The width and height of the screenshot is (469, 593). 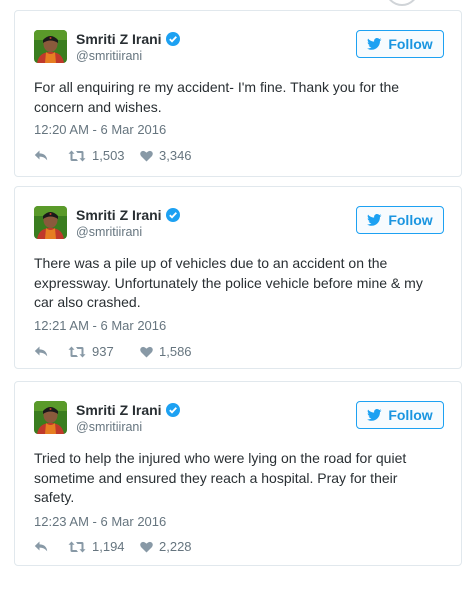 I want to click on retweet-button: 1,503, so click(x=104, y=155).